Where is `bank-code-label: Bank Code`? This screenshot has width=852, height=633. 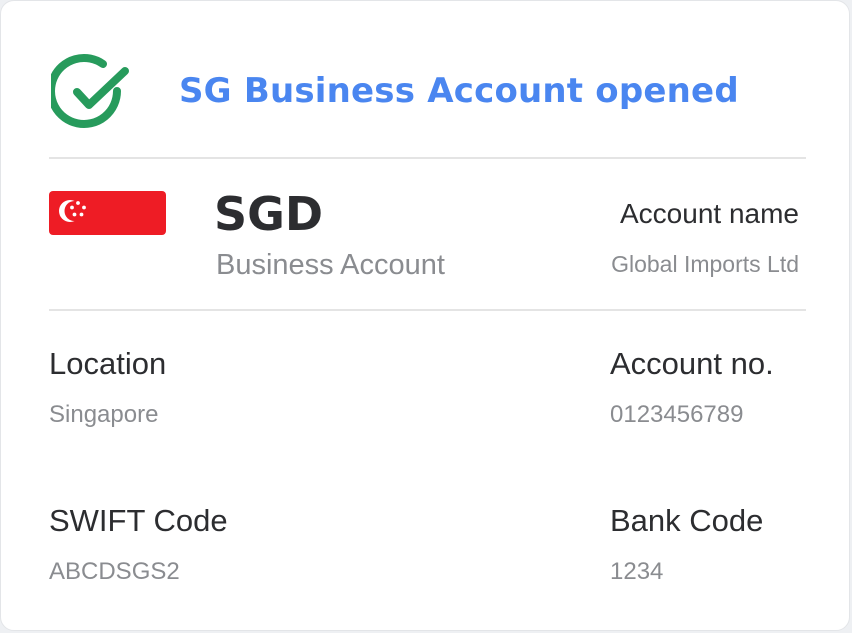 bank-code-label: Bank Code is located at coordinates (687, 520).